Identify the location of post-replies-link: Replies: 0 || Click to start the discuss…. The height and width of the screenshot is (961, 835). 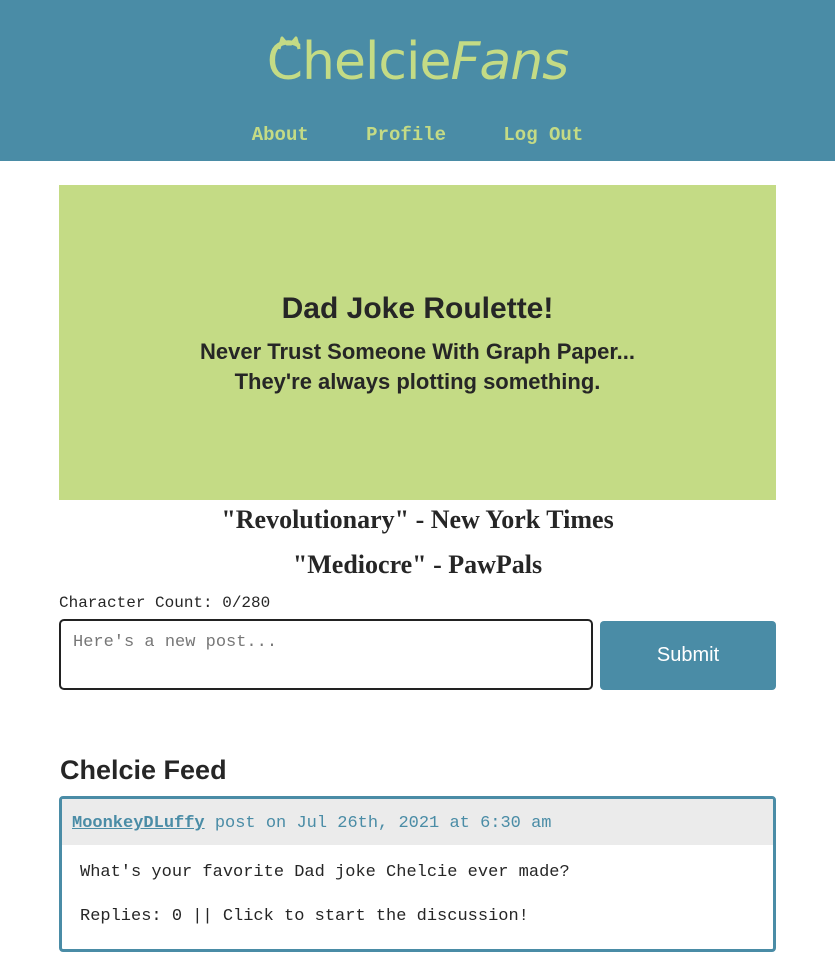
(417, 917).